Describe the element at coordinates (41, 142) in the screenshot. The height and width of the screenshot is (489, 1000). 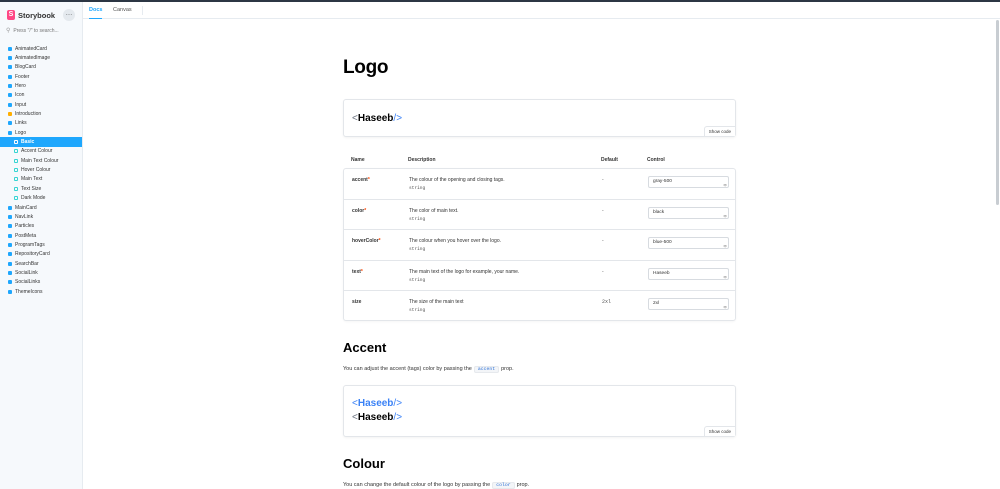
I see `sidebar-item-basic: Basic` at that location.